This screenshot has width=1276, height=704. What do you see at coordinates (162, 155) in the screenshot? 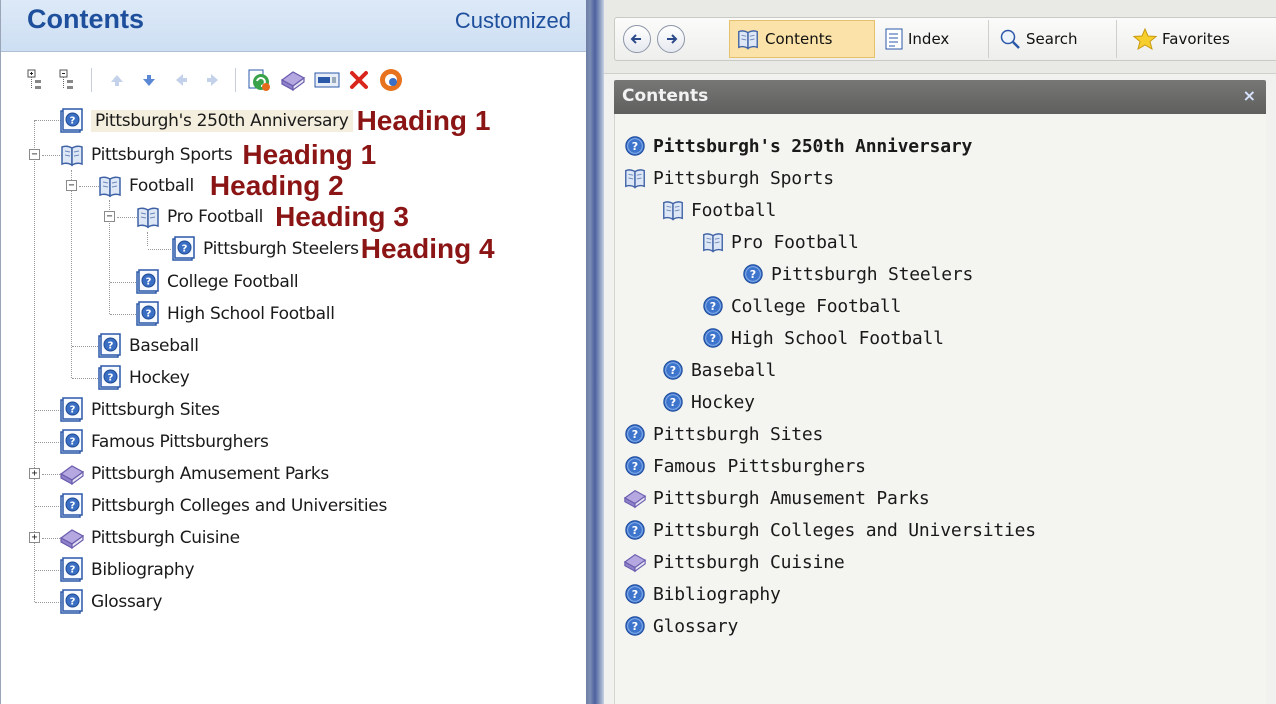
I see `toc-item-label: Pittsburgh Sports` at bounding box center [162, 155].